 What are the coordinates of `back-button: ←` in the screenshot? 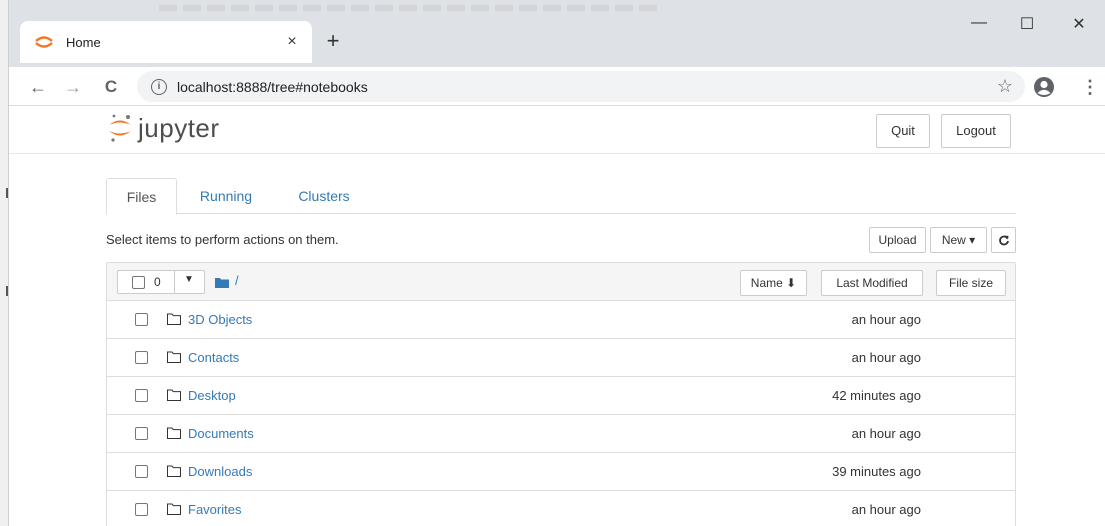 It's located at (38, 87).